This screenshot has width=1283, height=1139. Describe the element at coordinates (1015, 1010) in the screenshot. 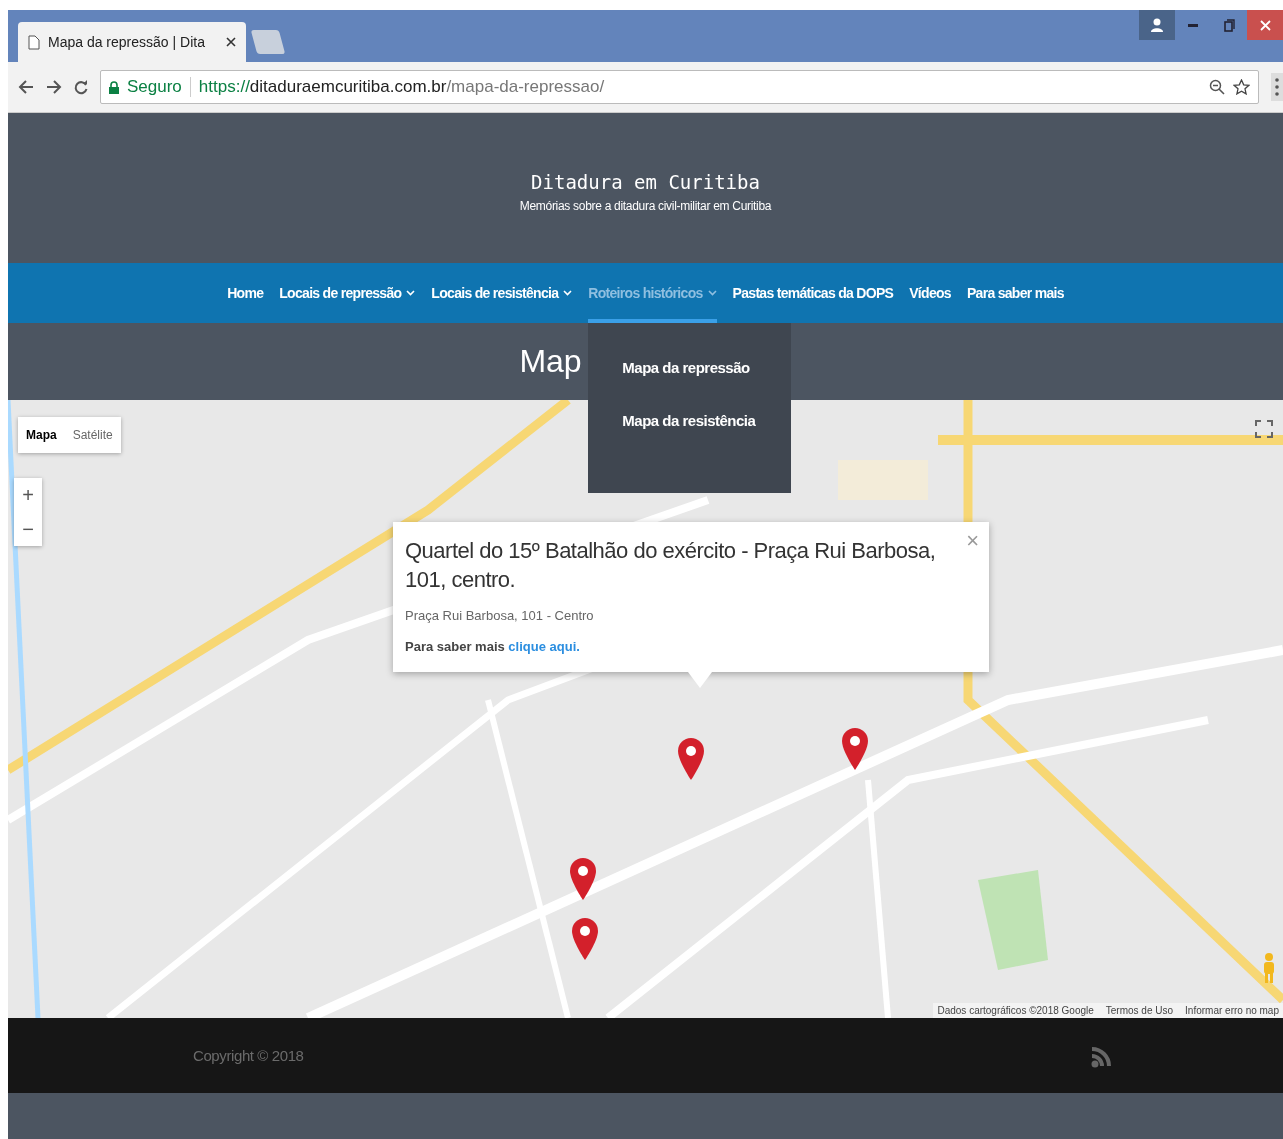

I see `map-attribution: Dados cartográficos ©2018 Google` at that location.